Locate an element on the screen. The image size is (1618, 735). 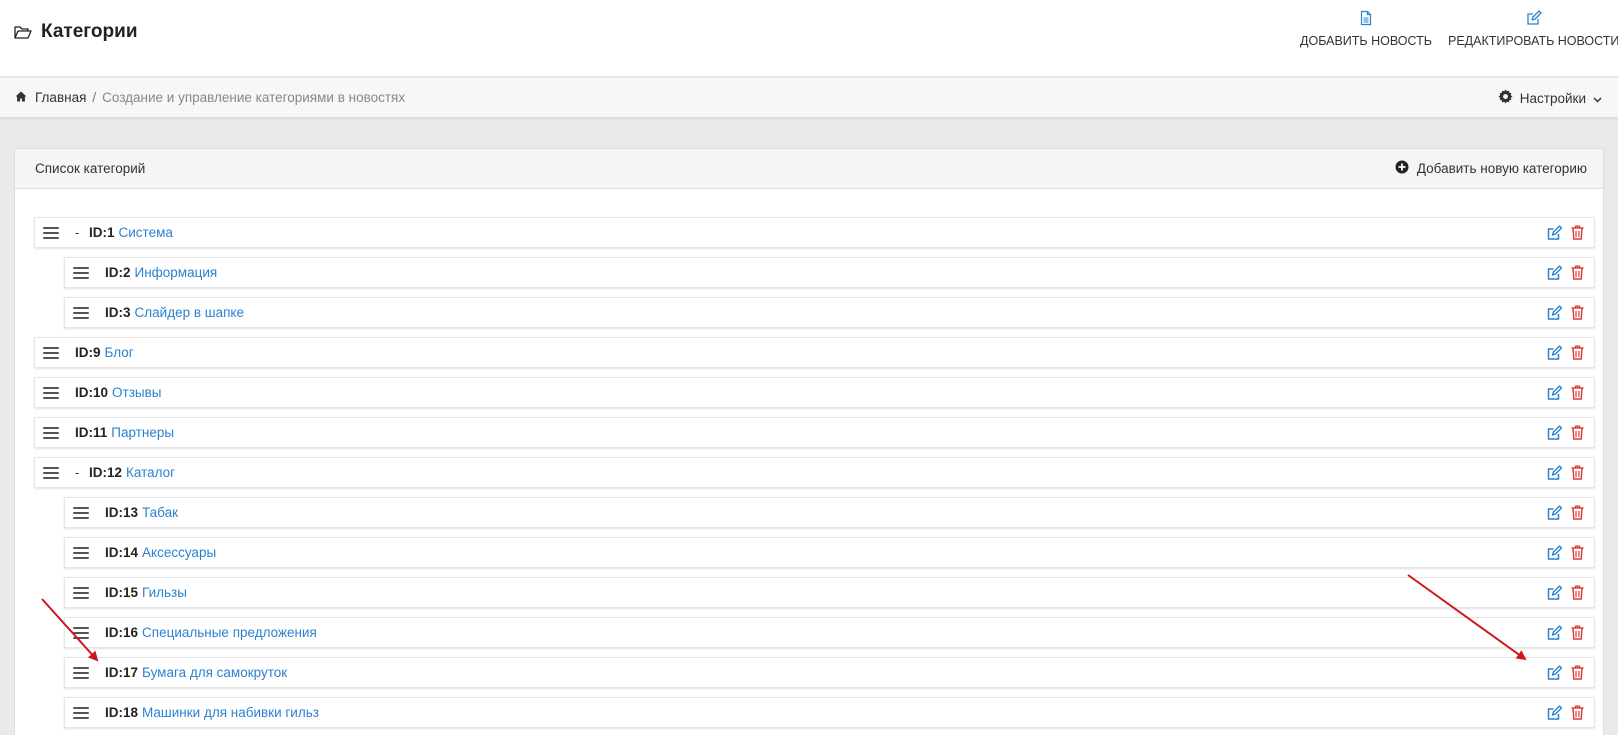
category-name-link: Табак is located at coordinates (160, 512).